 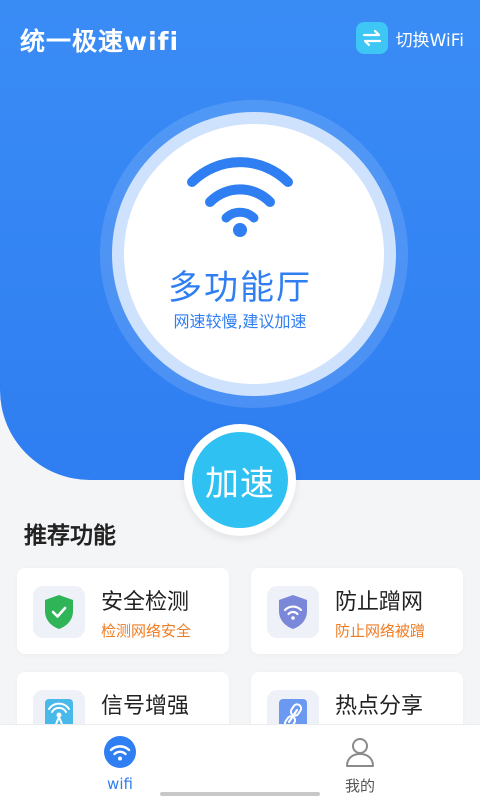 I want to click on home-indicator, so click(x=240, y=794).